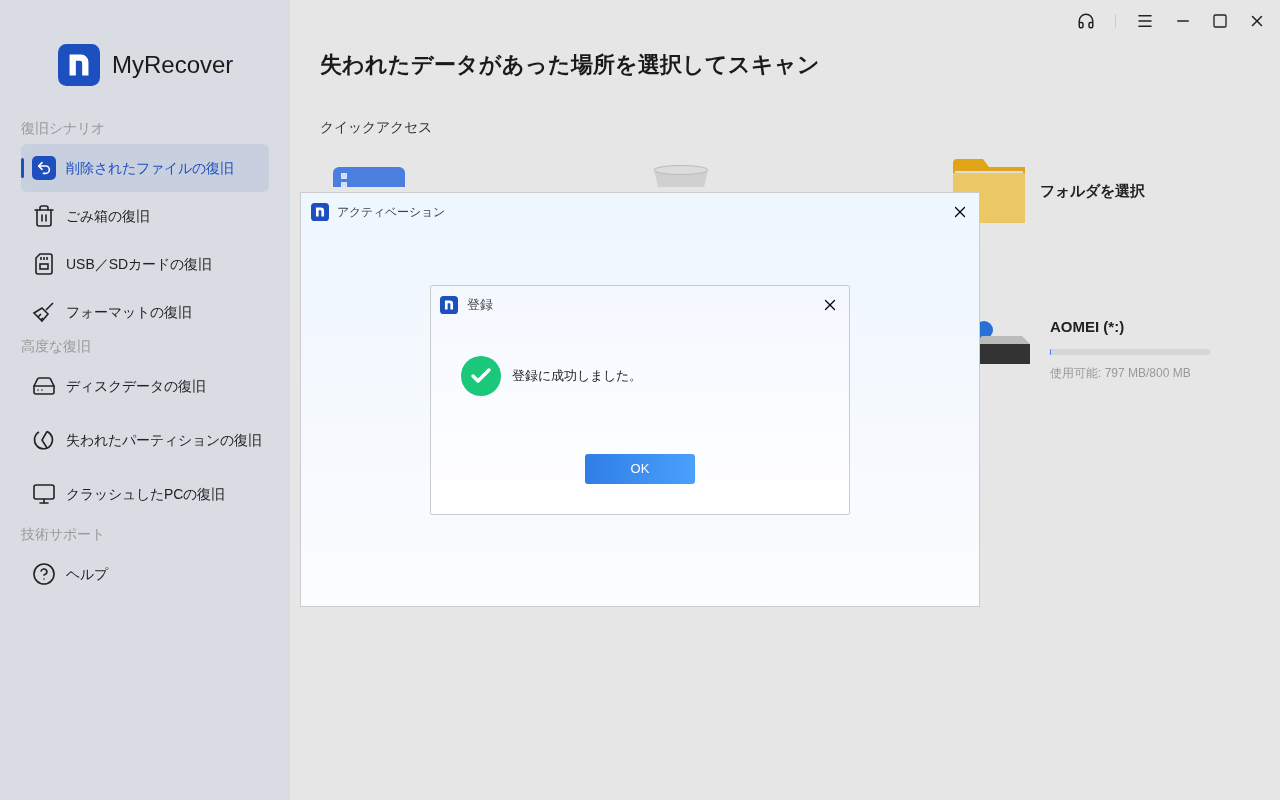 The width and height of the screenshot is (1280, 800). I want to click on monitor-icon, so click(44, 494).